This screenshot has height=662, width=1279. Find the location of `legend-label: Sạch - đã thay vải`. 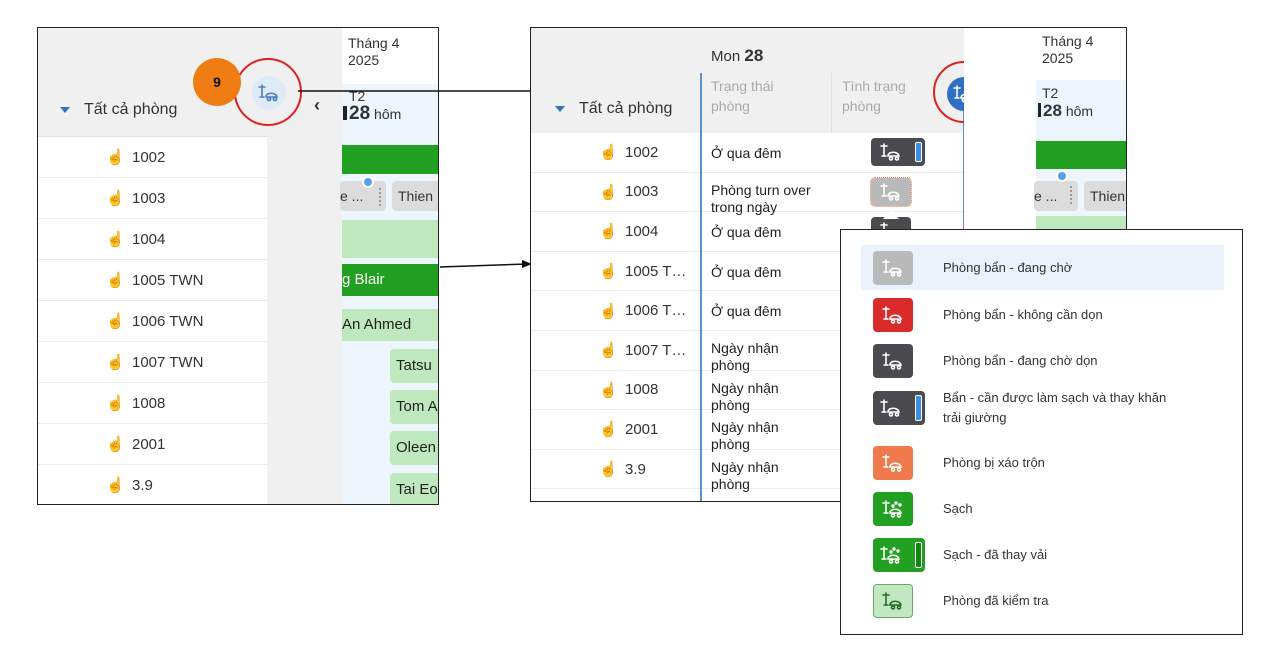

legend-label: Sạch - đã thay vải is located at coordinates (995, 554).